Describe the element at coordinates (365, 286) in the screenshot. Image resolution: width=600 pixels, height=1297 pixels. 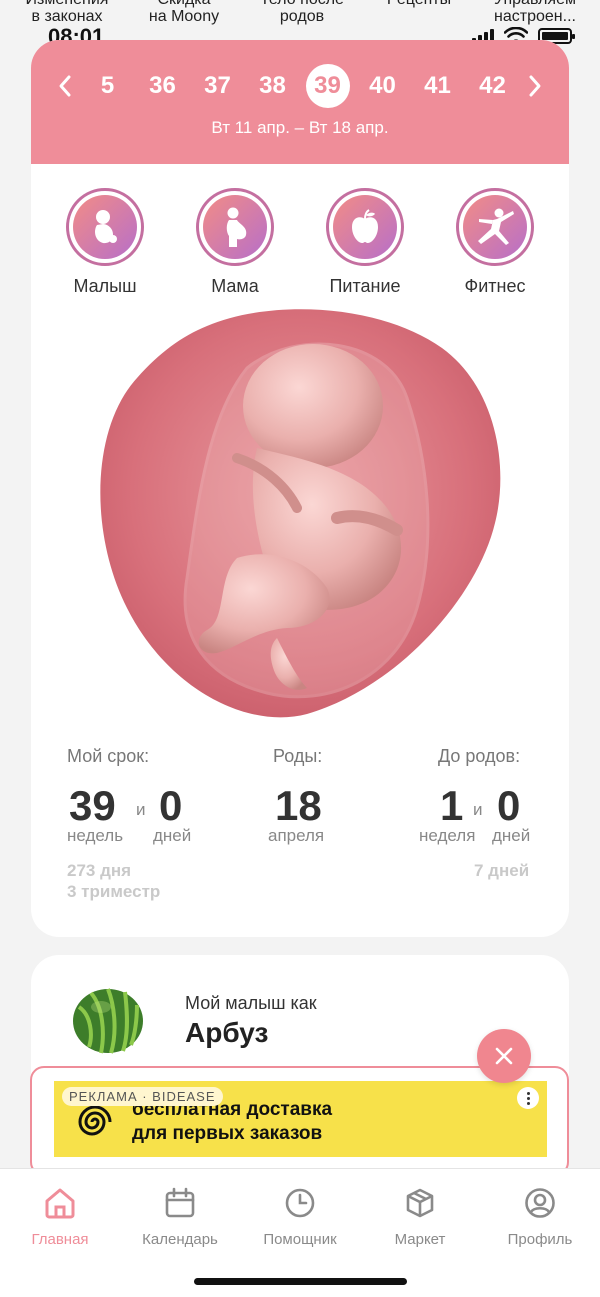
I see `category-label: Питание` at that location.